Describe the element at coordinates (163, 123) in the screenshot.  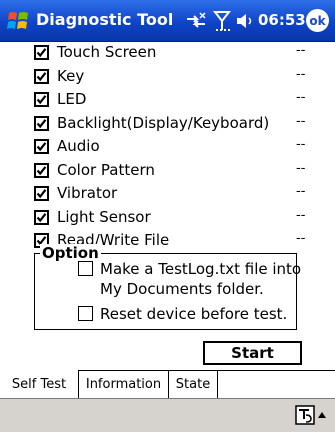
I see `test-label: Backlight(Display/Keyboard)` at that location.